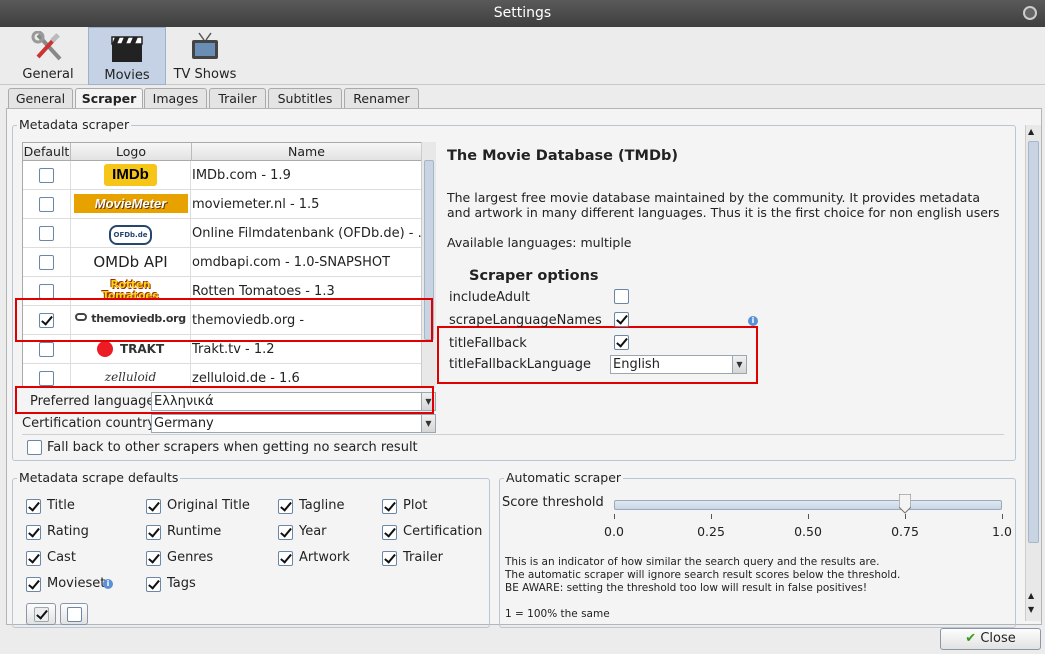 Image resolution: width=1045 pixels, height=654 pixels. I want to click on score-threshold-slider, so click(905, 503).